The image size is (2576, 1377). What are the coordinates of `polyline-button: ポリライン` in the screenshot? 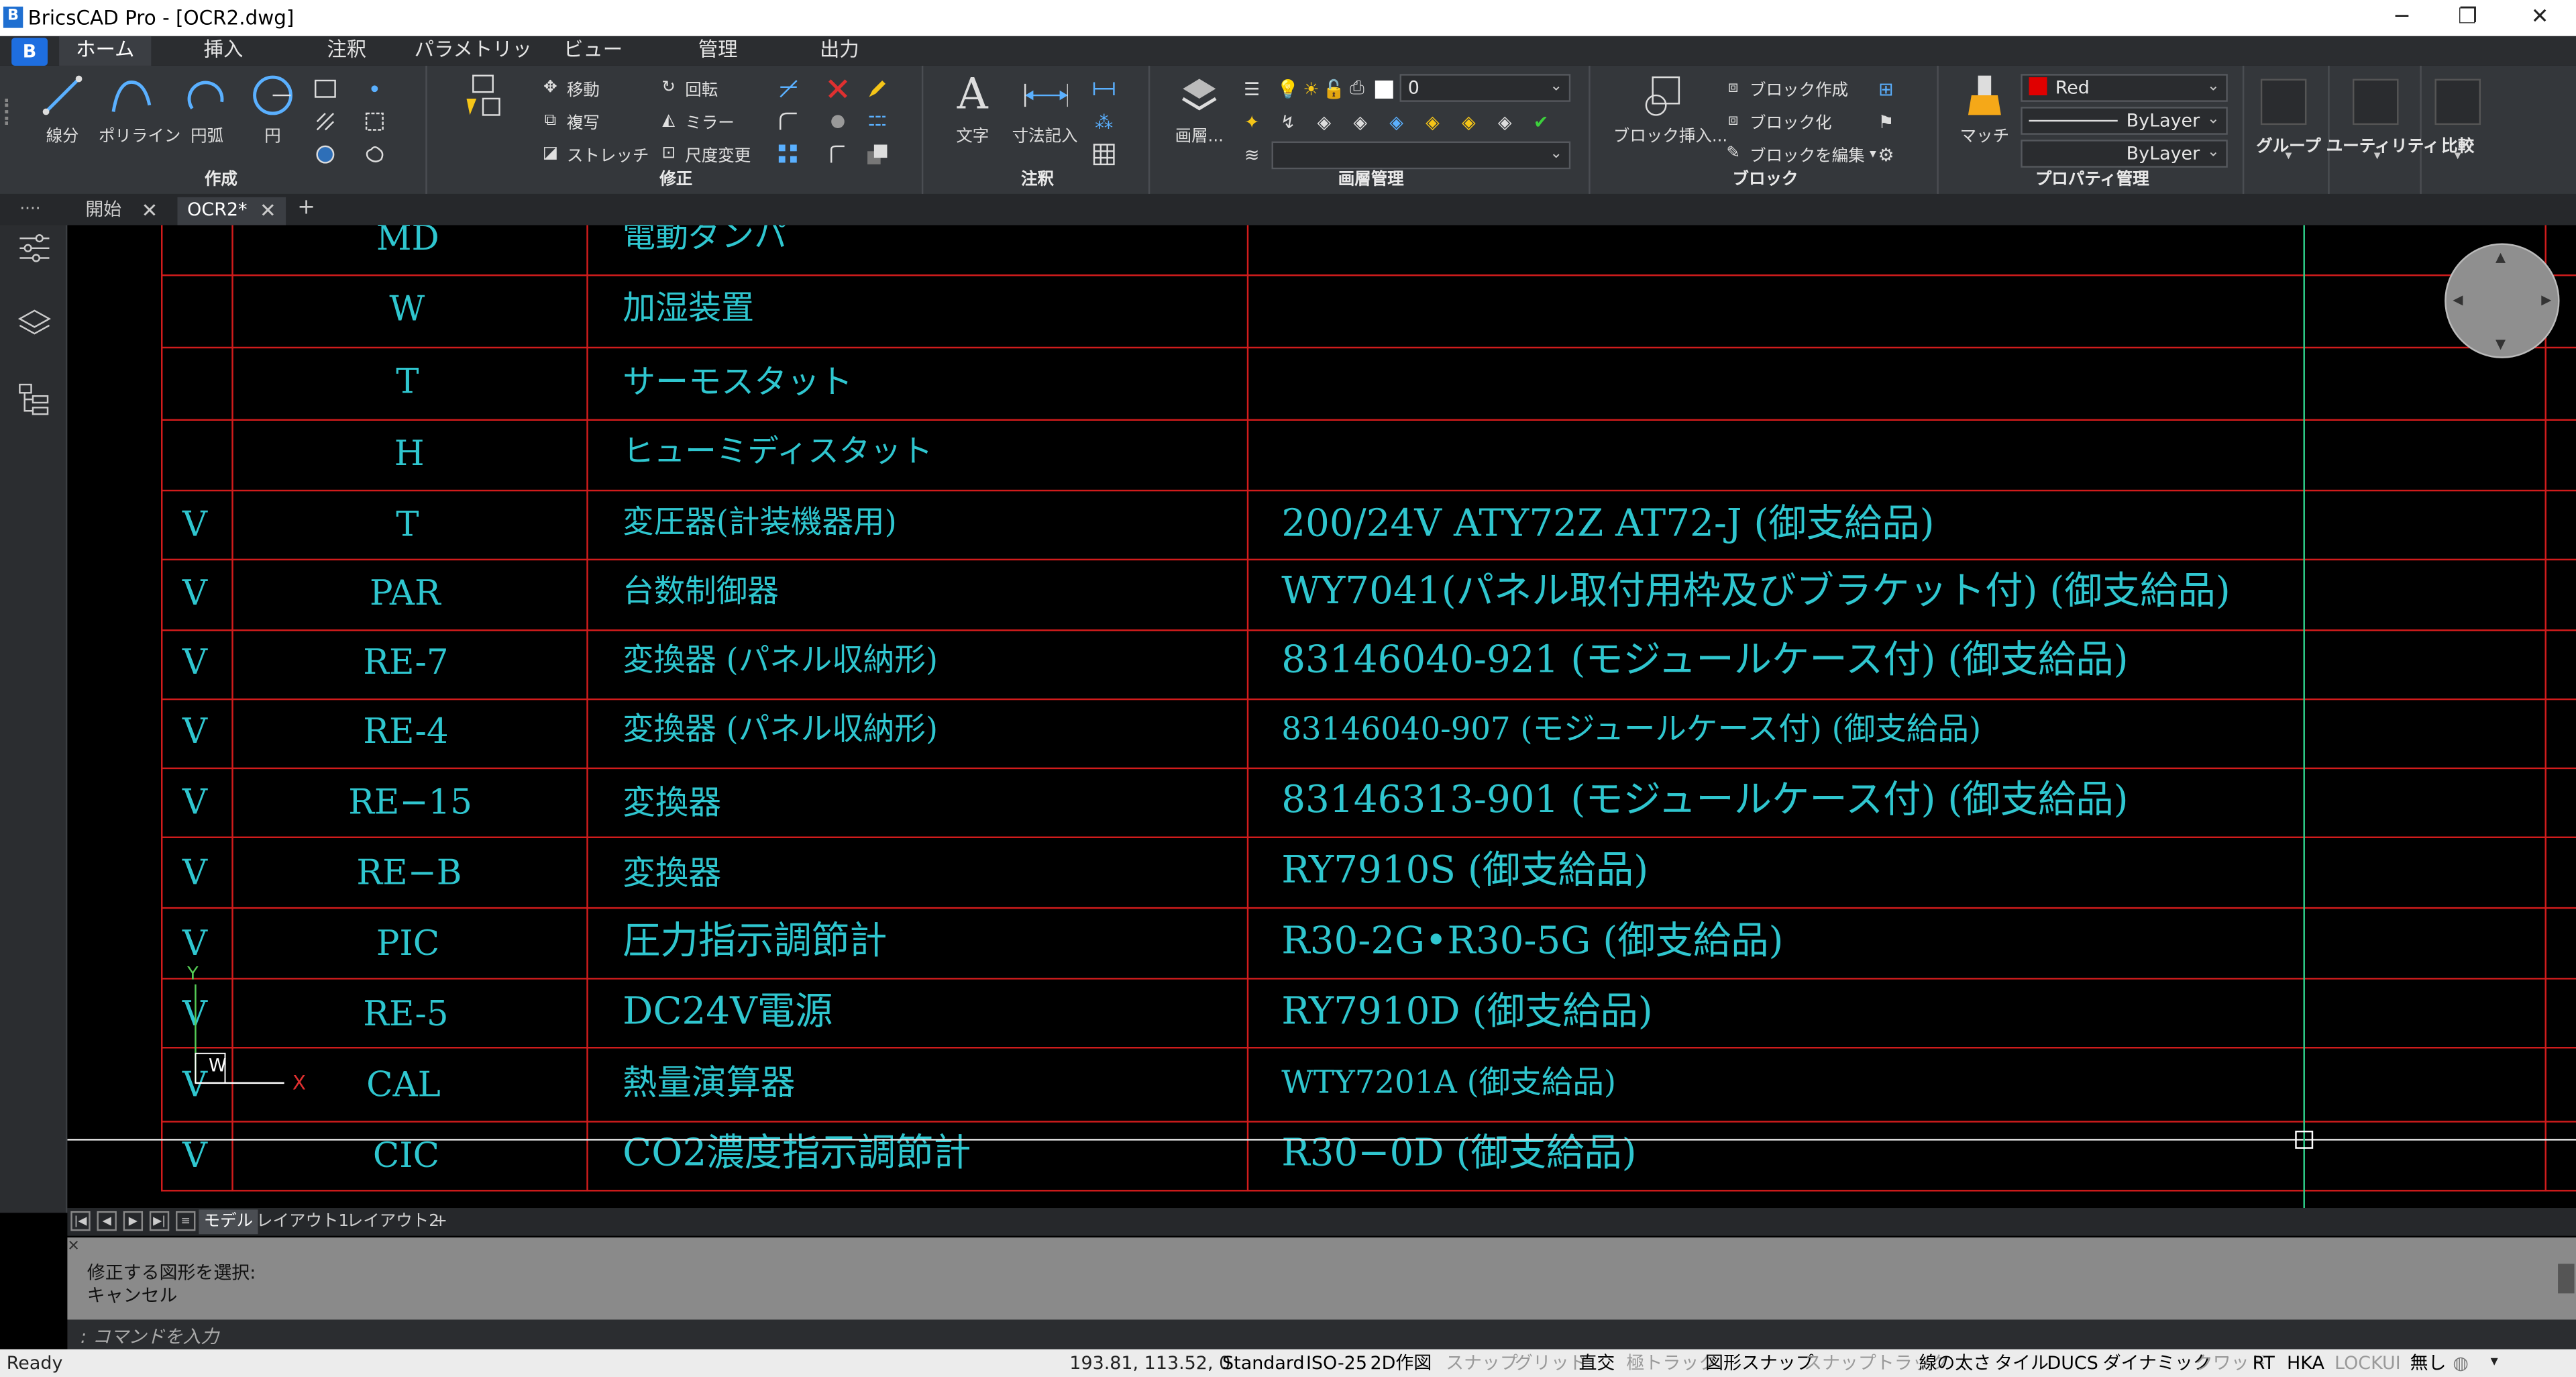 It's located at (139, 109).